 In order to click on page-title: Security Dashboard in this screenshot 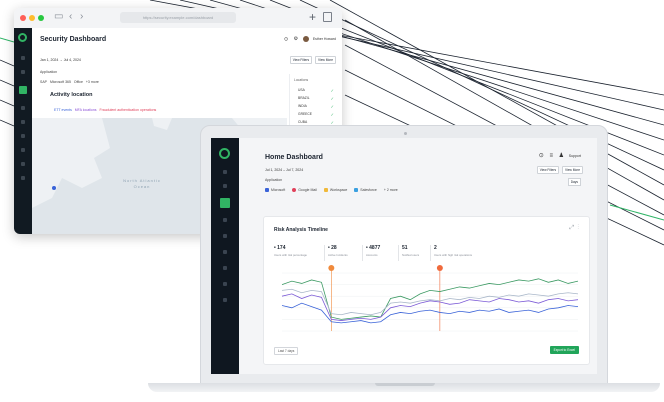, I will do `click(73, 39)`.